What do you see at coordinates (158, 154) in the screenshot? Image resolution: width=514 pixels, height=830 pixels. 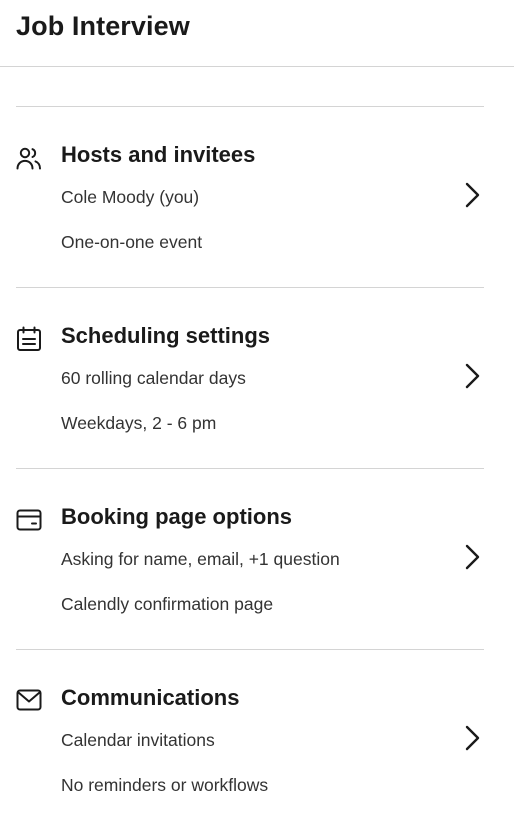 I see `section-title: Hosts and invitees` at bounding box center [158, 154].